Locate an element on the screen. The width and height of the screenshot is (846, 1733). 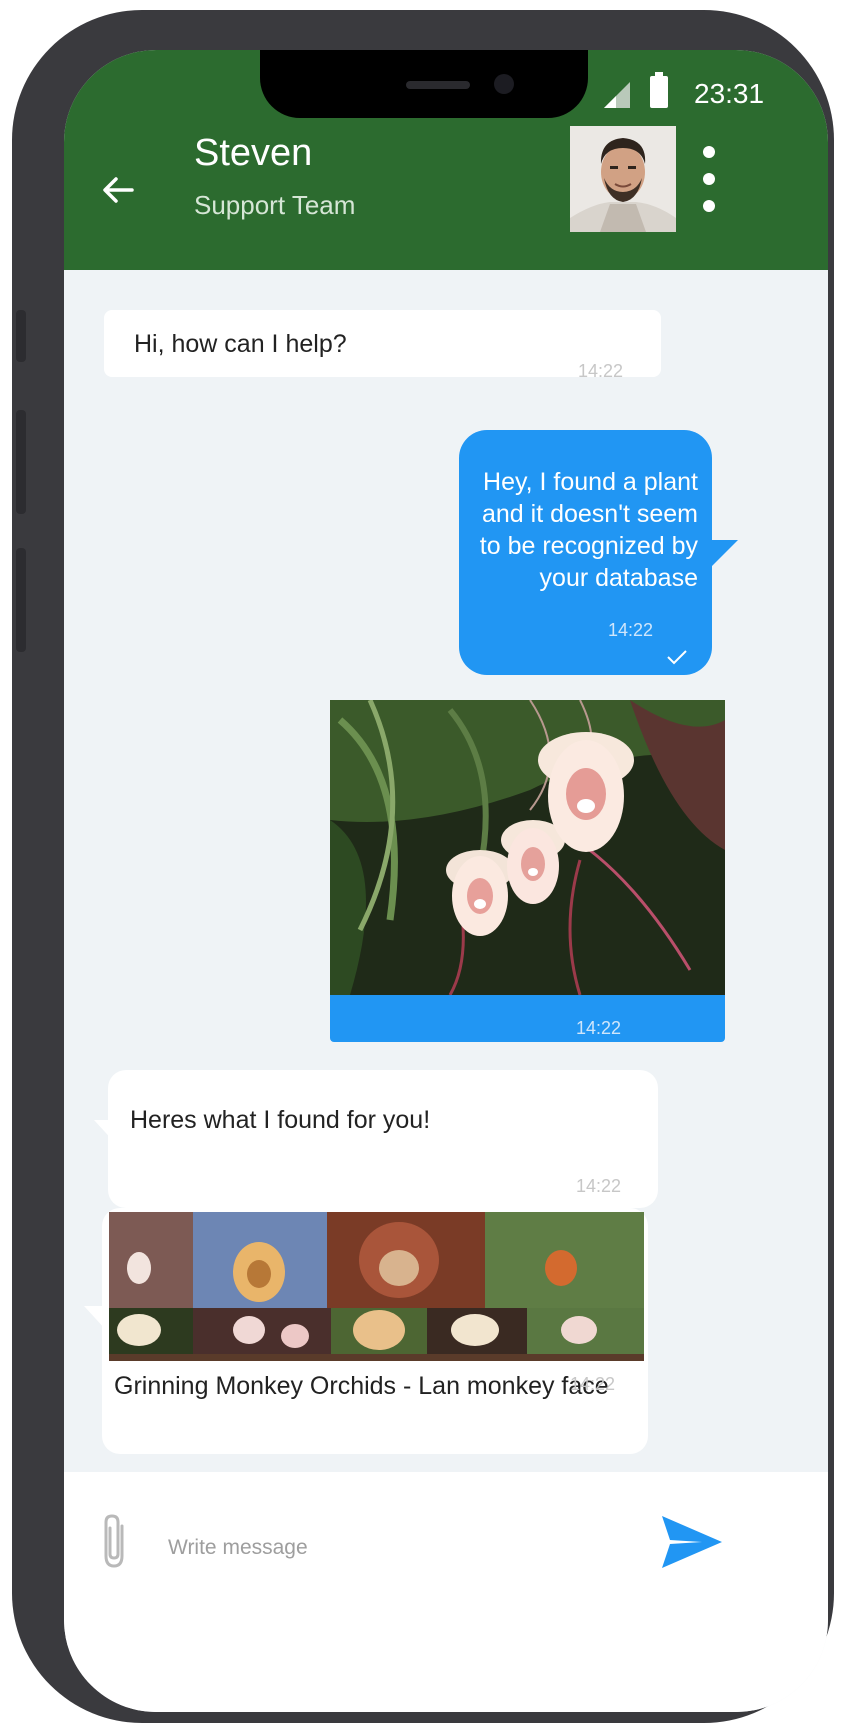
arrow-left-icon is located at coordinates (118, 190).